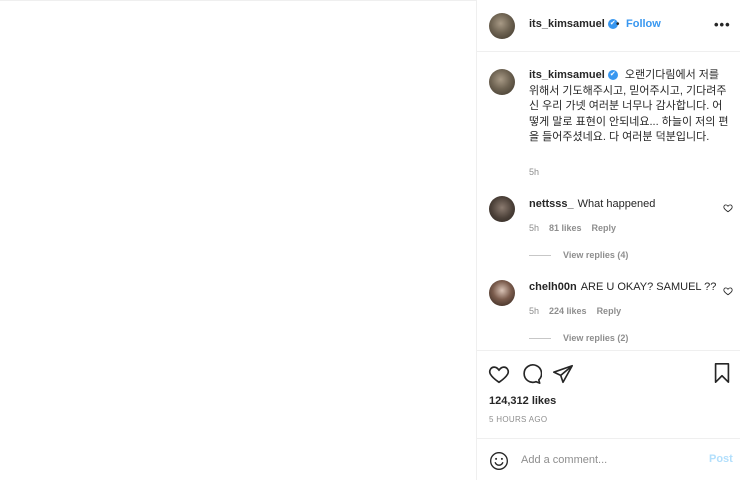  Describe the element at coordinates (722, 24) in the screenshot. I see `more-options-icon: •••` at that location.